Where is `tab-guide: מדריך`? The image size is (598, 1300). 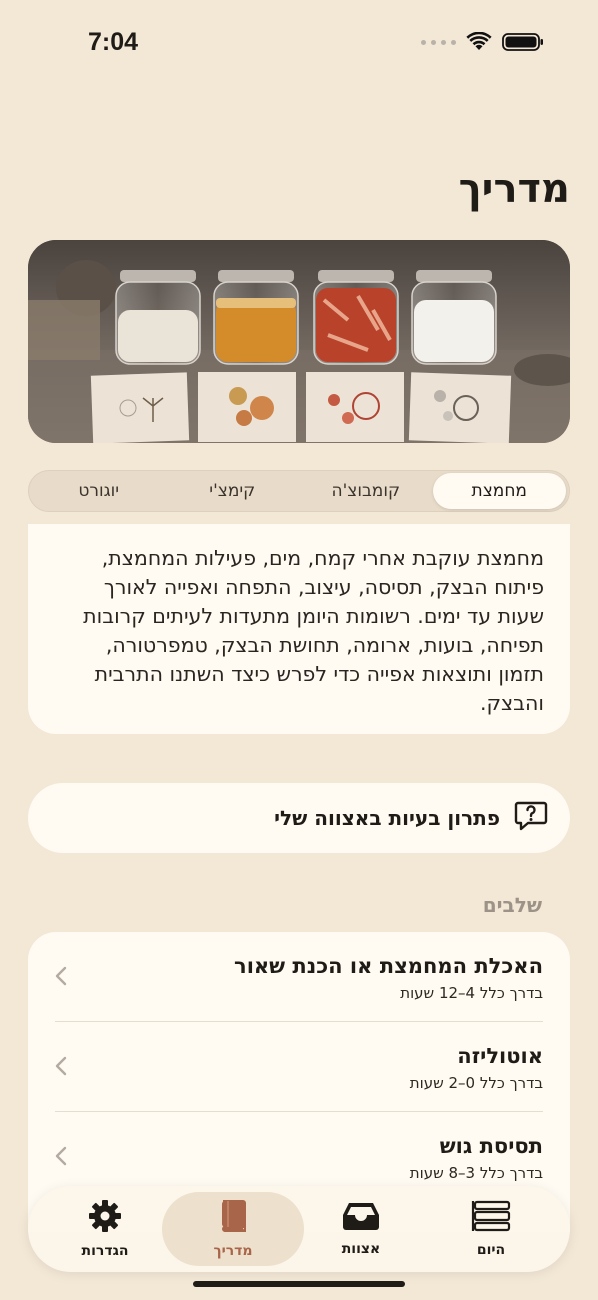
tab-guide: מדריך is located at coordinates (233, 1229).